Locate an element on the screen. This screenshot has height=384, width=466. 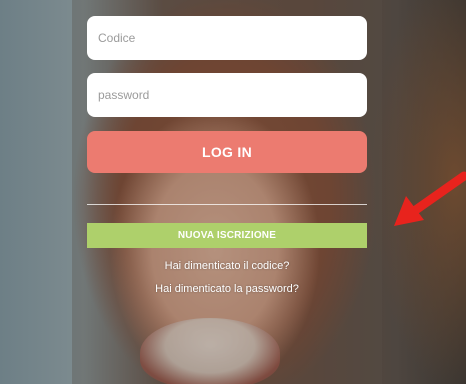
arrow-icon is located at coordinates (430, 198).